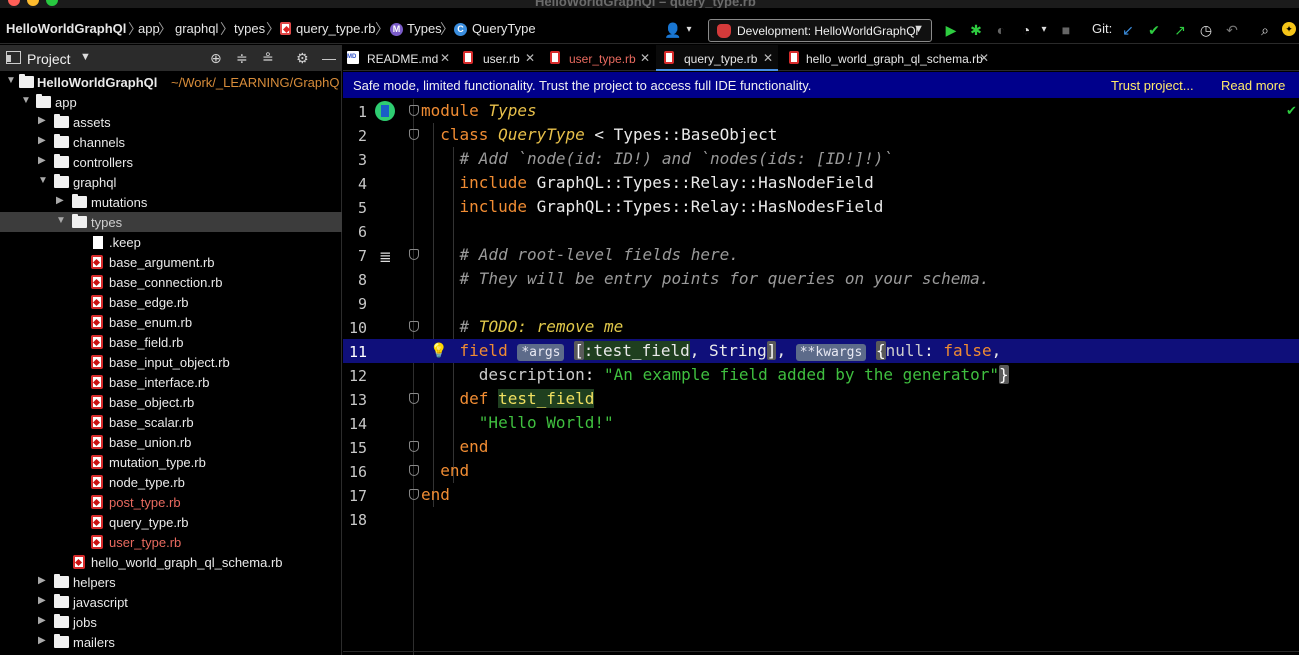  What do you see at coordinates (821, 447) in the screenshot?
I see `code-line: 15 end` at bounding box center [821, 447].